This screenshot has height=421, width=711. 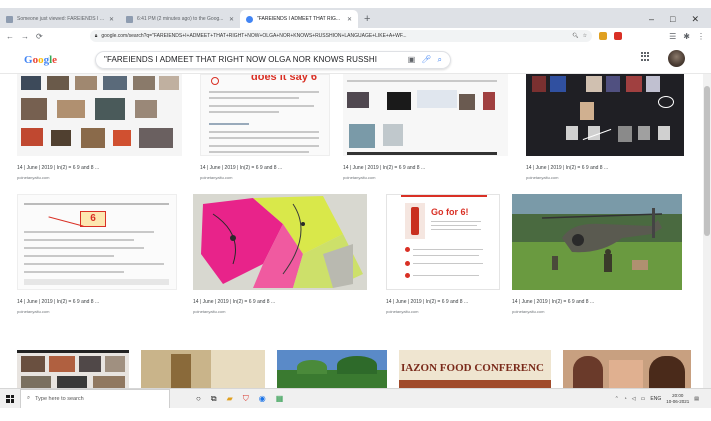 I want to click on browser-tab-1: Someone just viewed: FAREIENDS I A... ✕, so click(x=60, y=19).